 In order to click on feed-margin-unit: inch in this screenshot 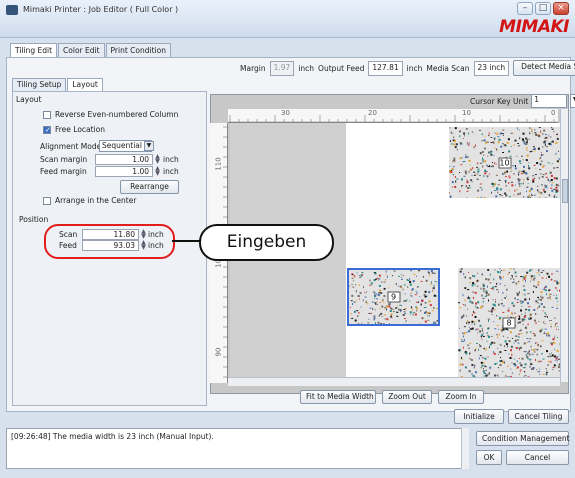, I will do `click(171, 171)`.